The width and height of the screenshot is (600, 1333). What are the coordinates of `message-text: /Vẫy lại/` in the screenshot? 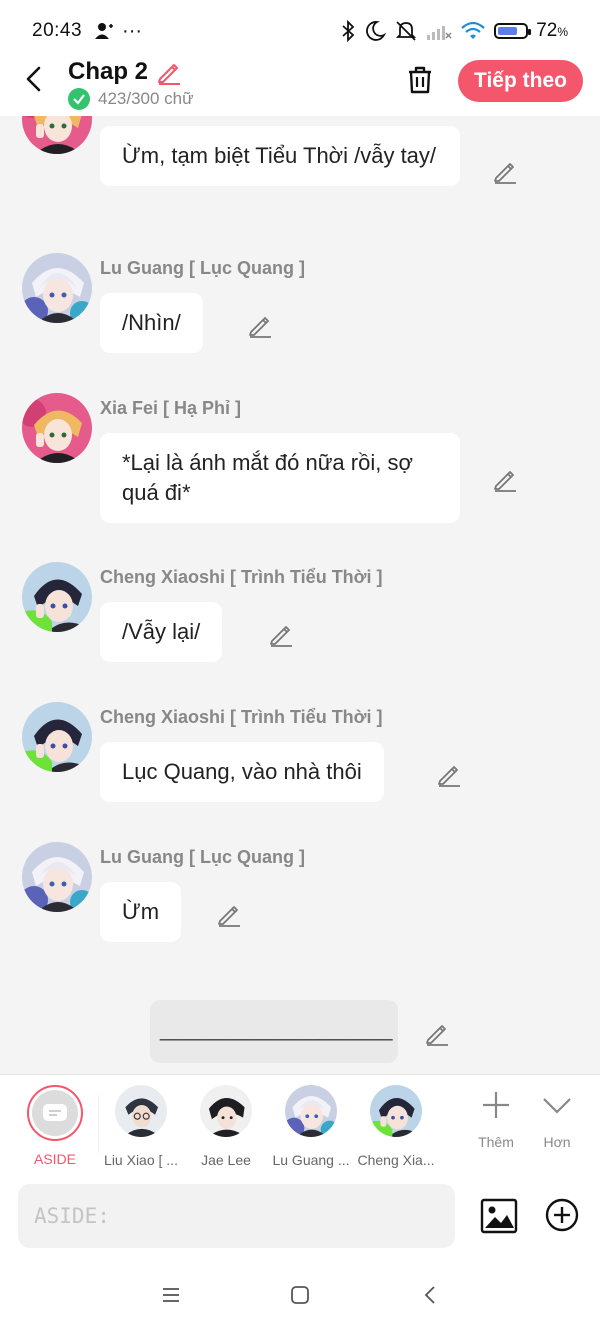 It's located at (161, 631).